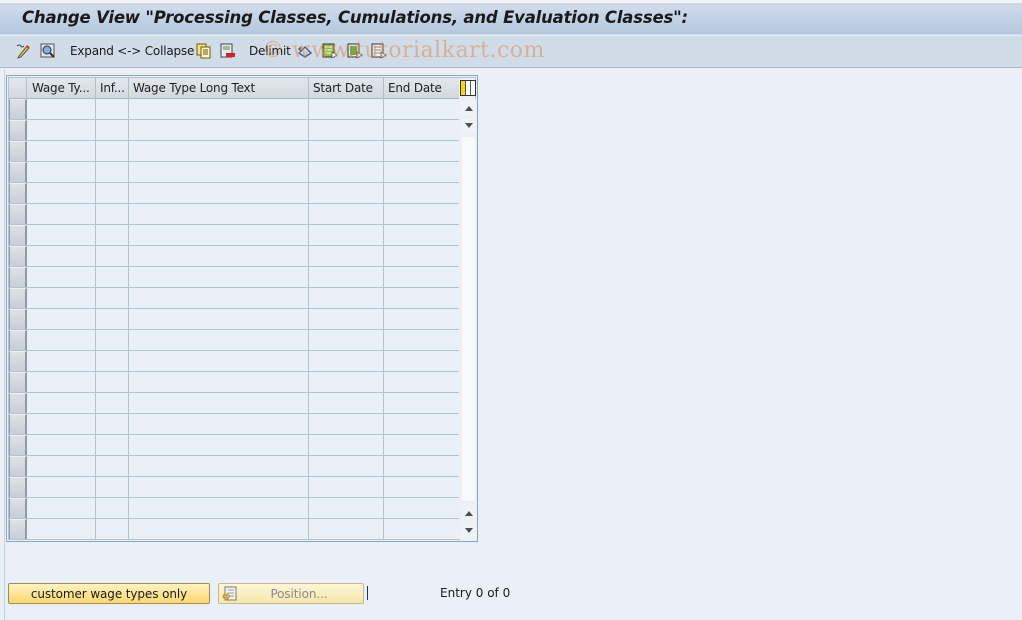 The image size is (1022, 620). Describe the element at coordinates (346, 88) in the screenshot. I see `column-header-start-date: Start Date` at that location.